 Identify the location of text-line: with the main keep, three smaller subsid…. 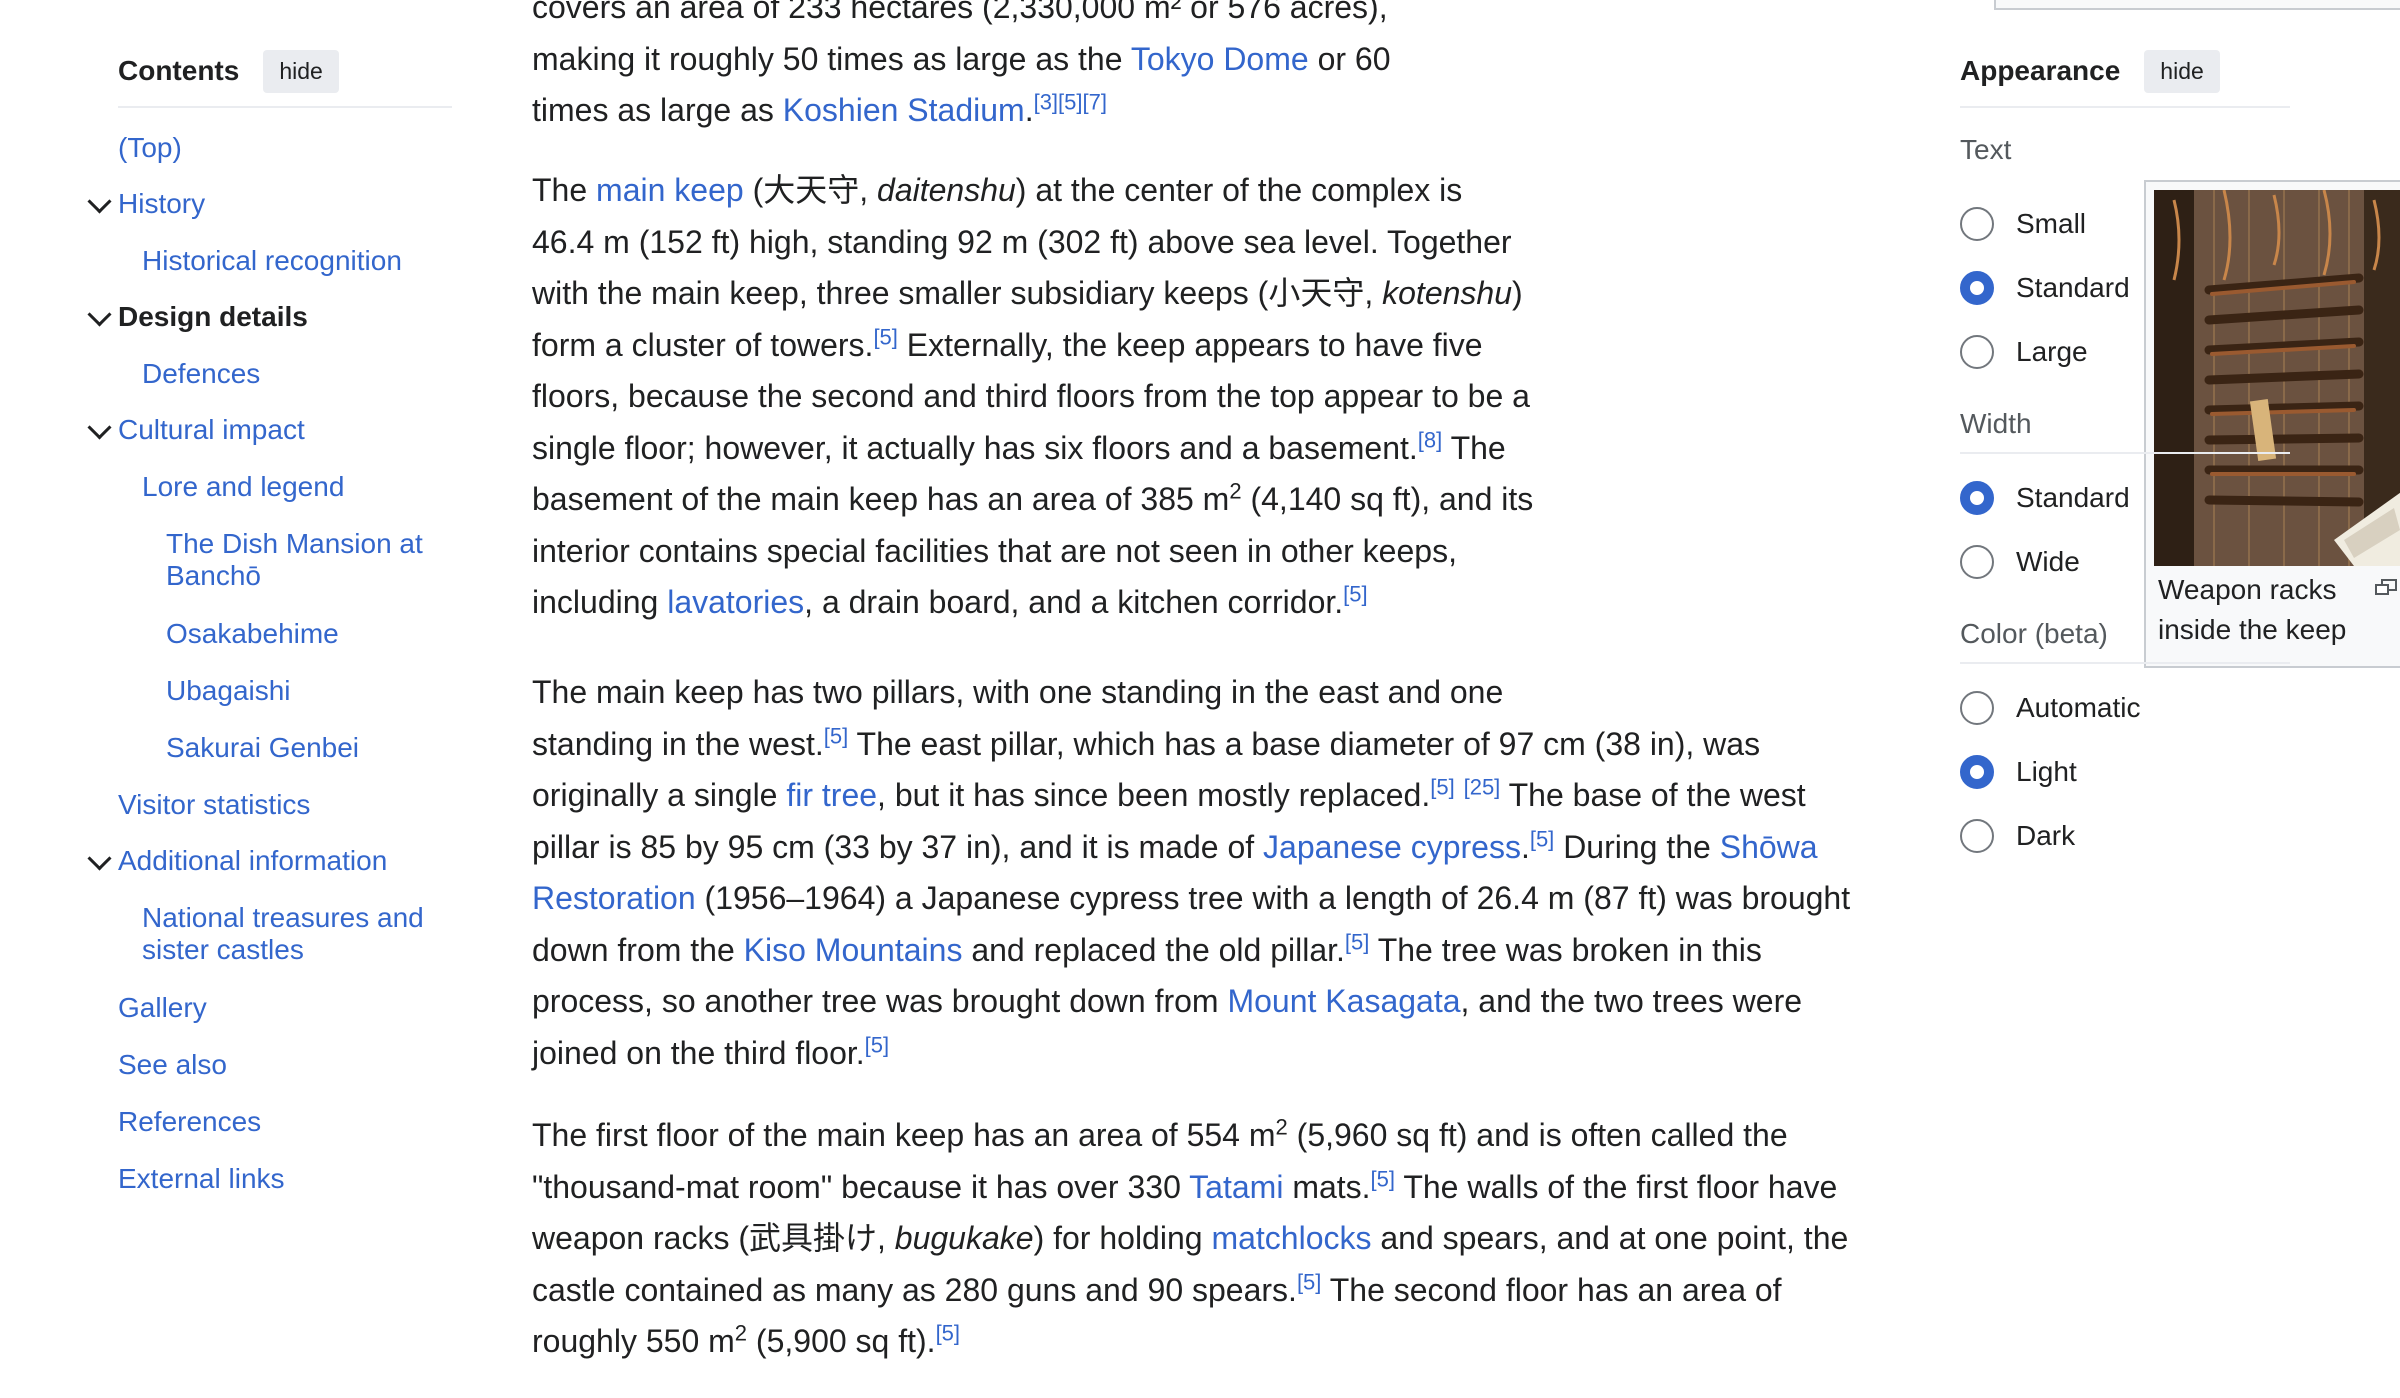
(1027, 293).